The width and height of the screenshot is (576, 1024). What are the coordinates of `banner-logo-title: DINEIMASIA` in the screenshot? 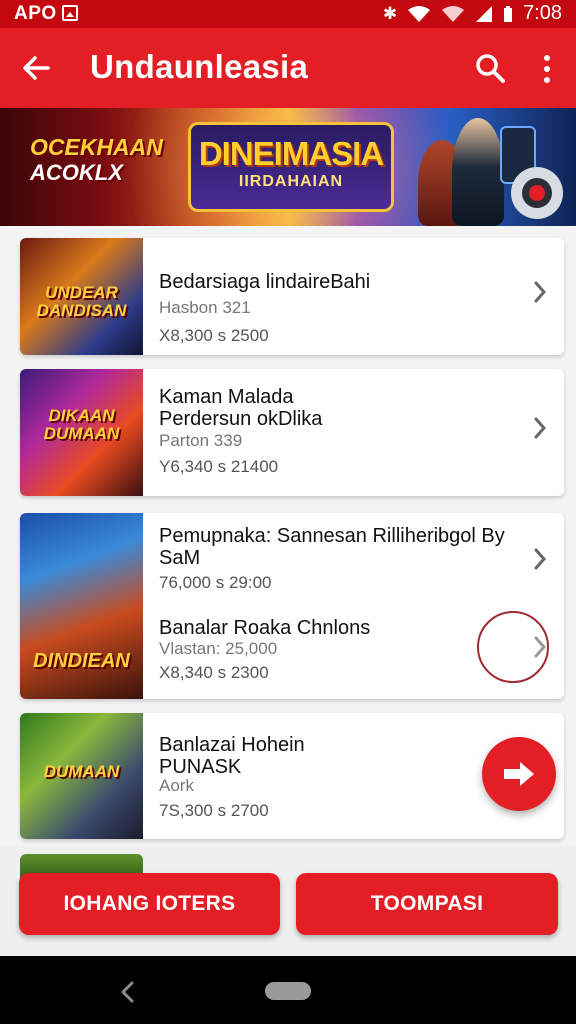 It's located at (291, 153).